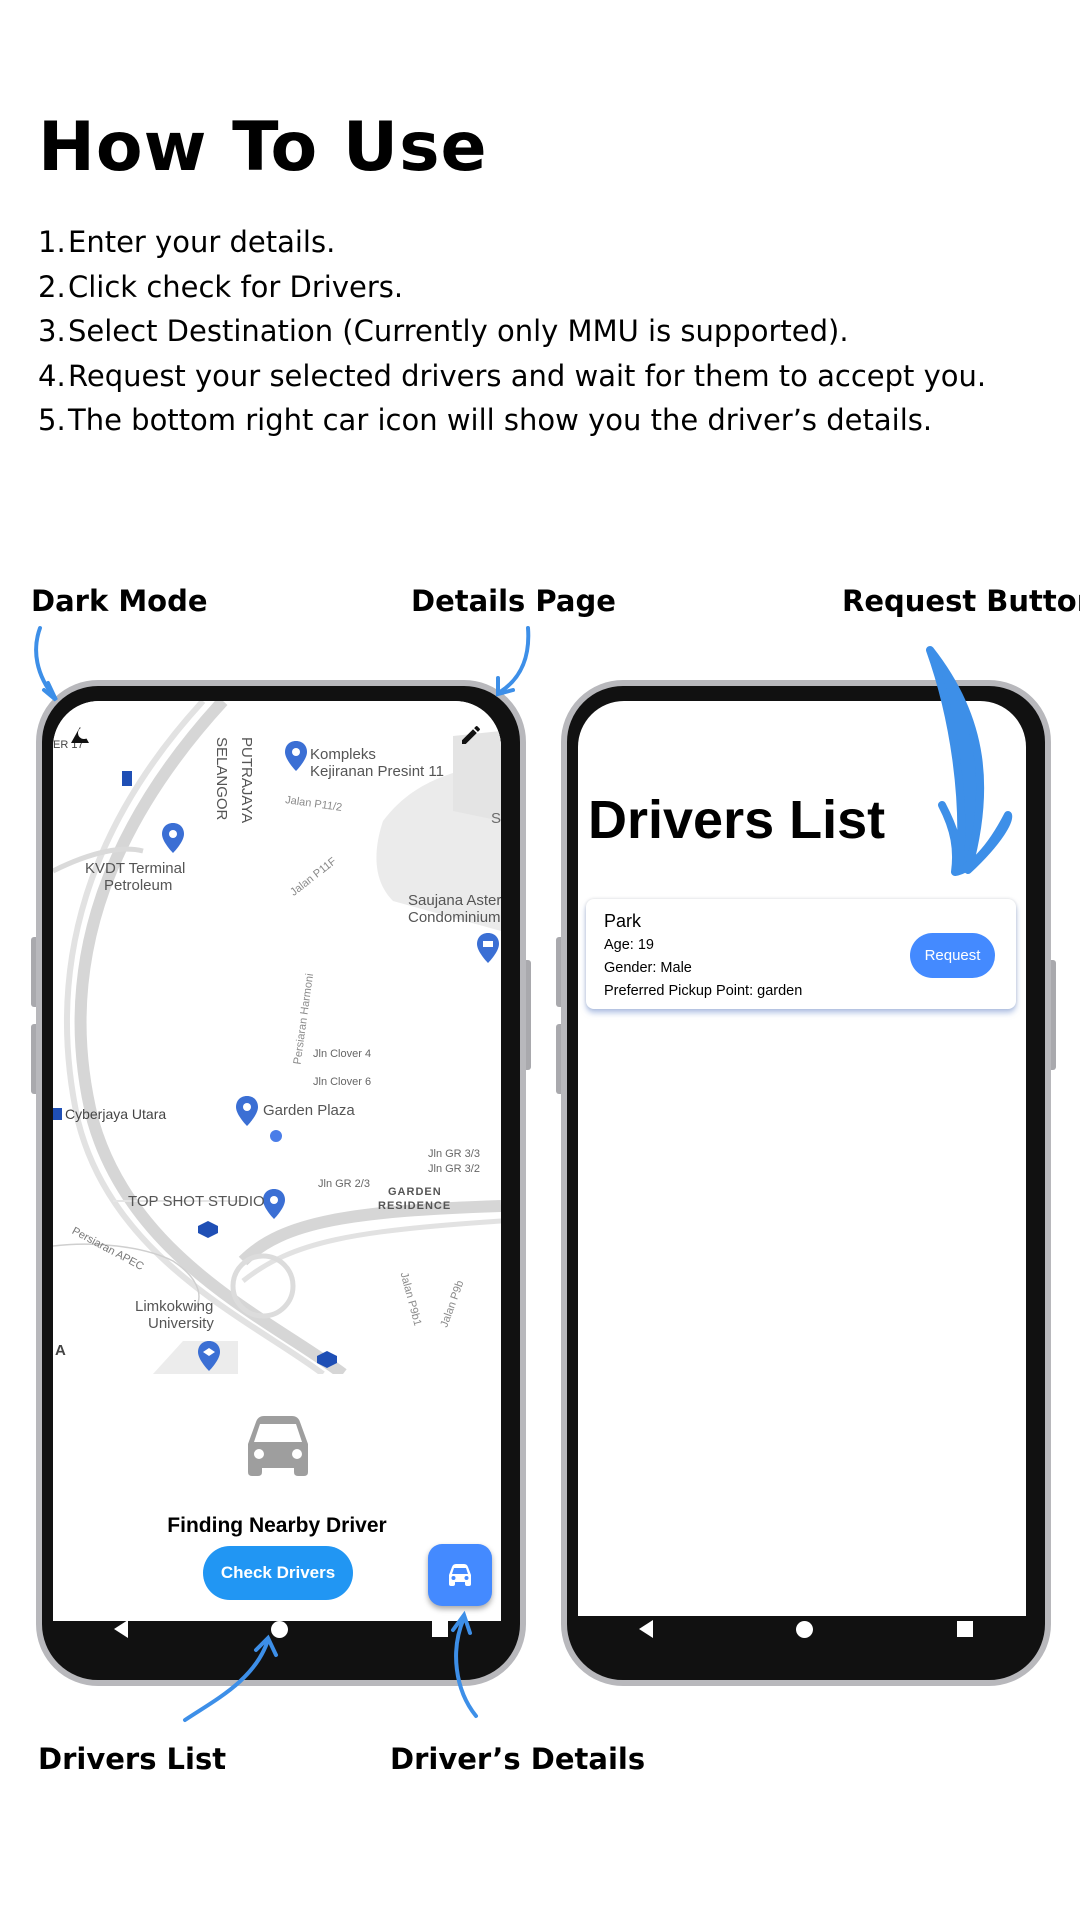 The height and width of the screenshot is (1920, 1080). I want to click on map-label: SELANGOR, so click(221, 779).